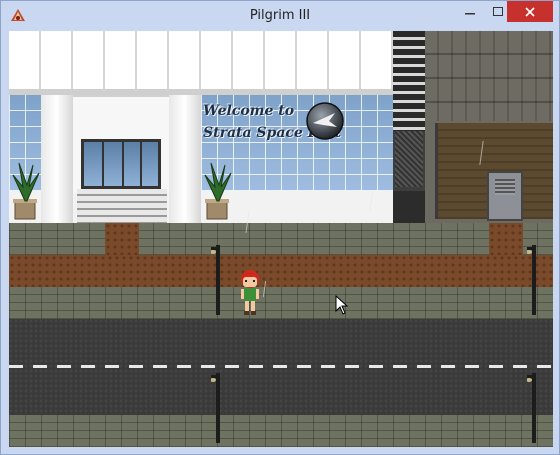  What do you see at coordinates (281, 431) in the screenshot?
I see `stone-sidewalk-bottom` at bounding box center [281, 431].